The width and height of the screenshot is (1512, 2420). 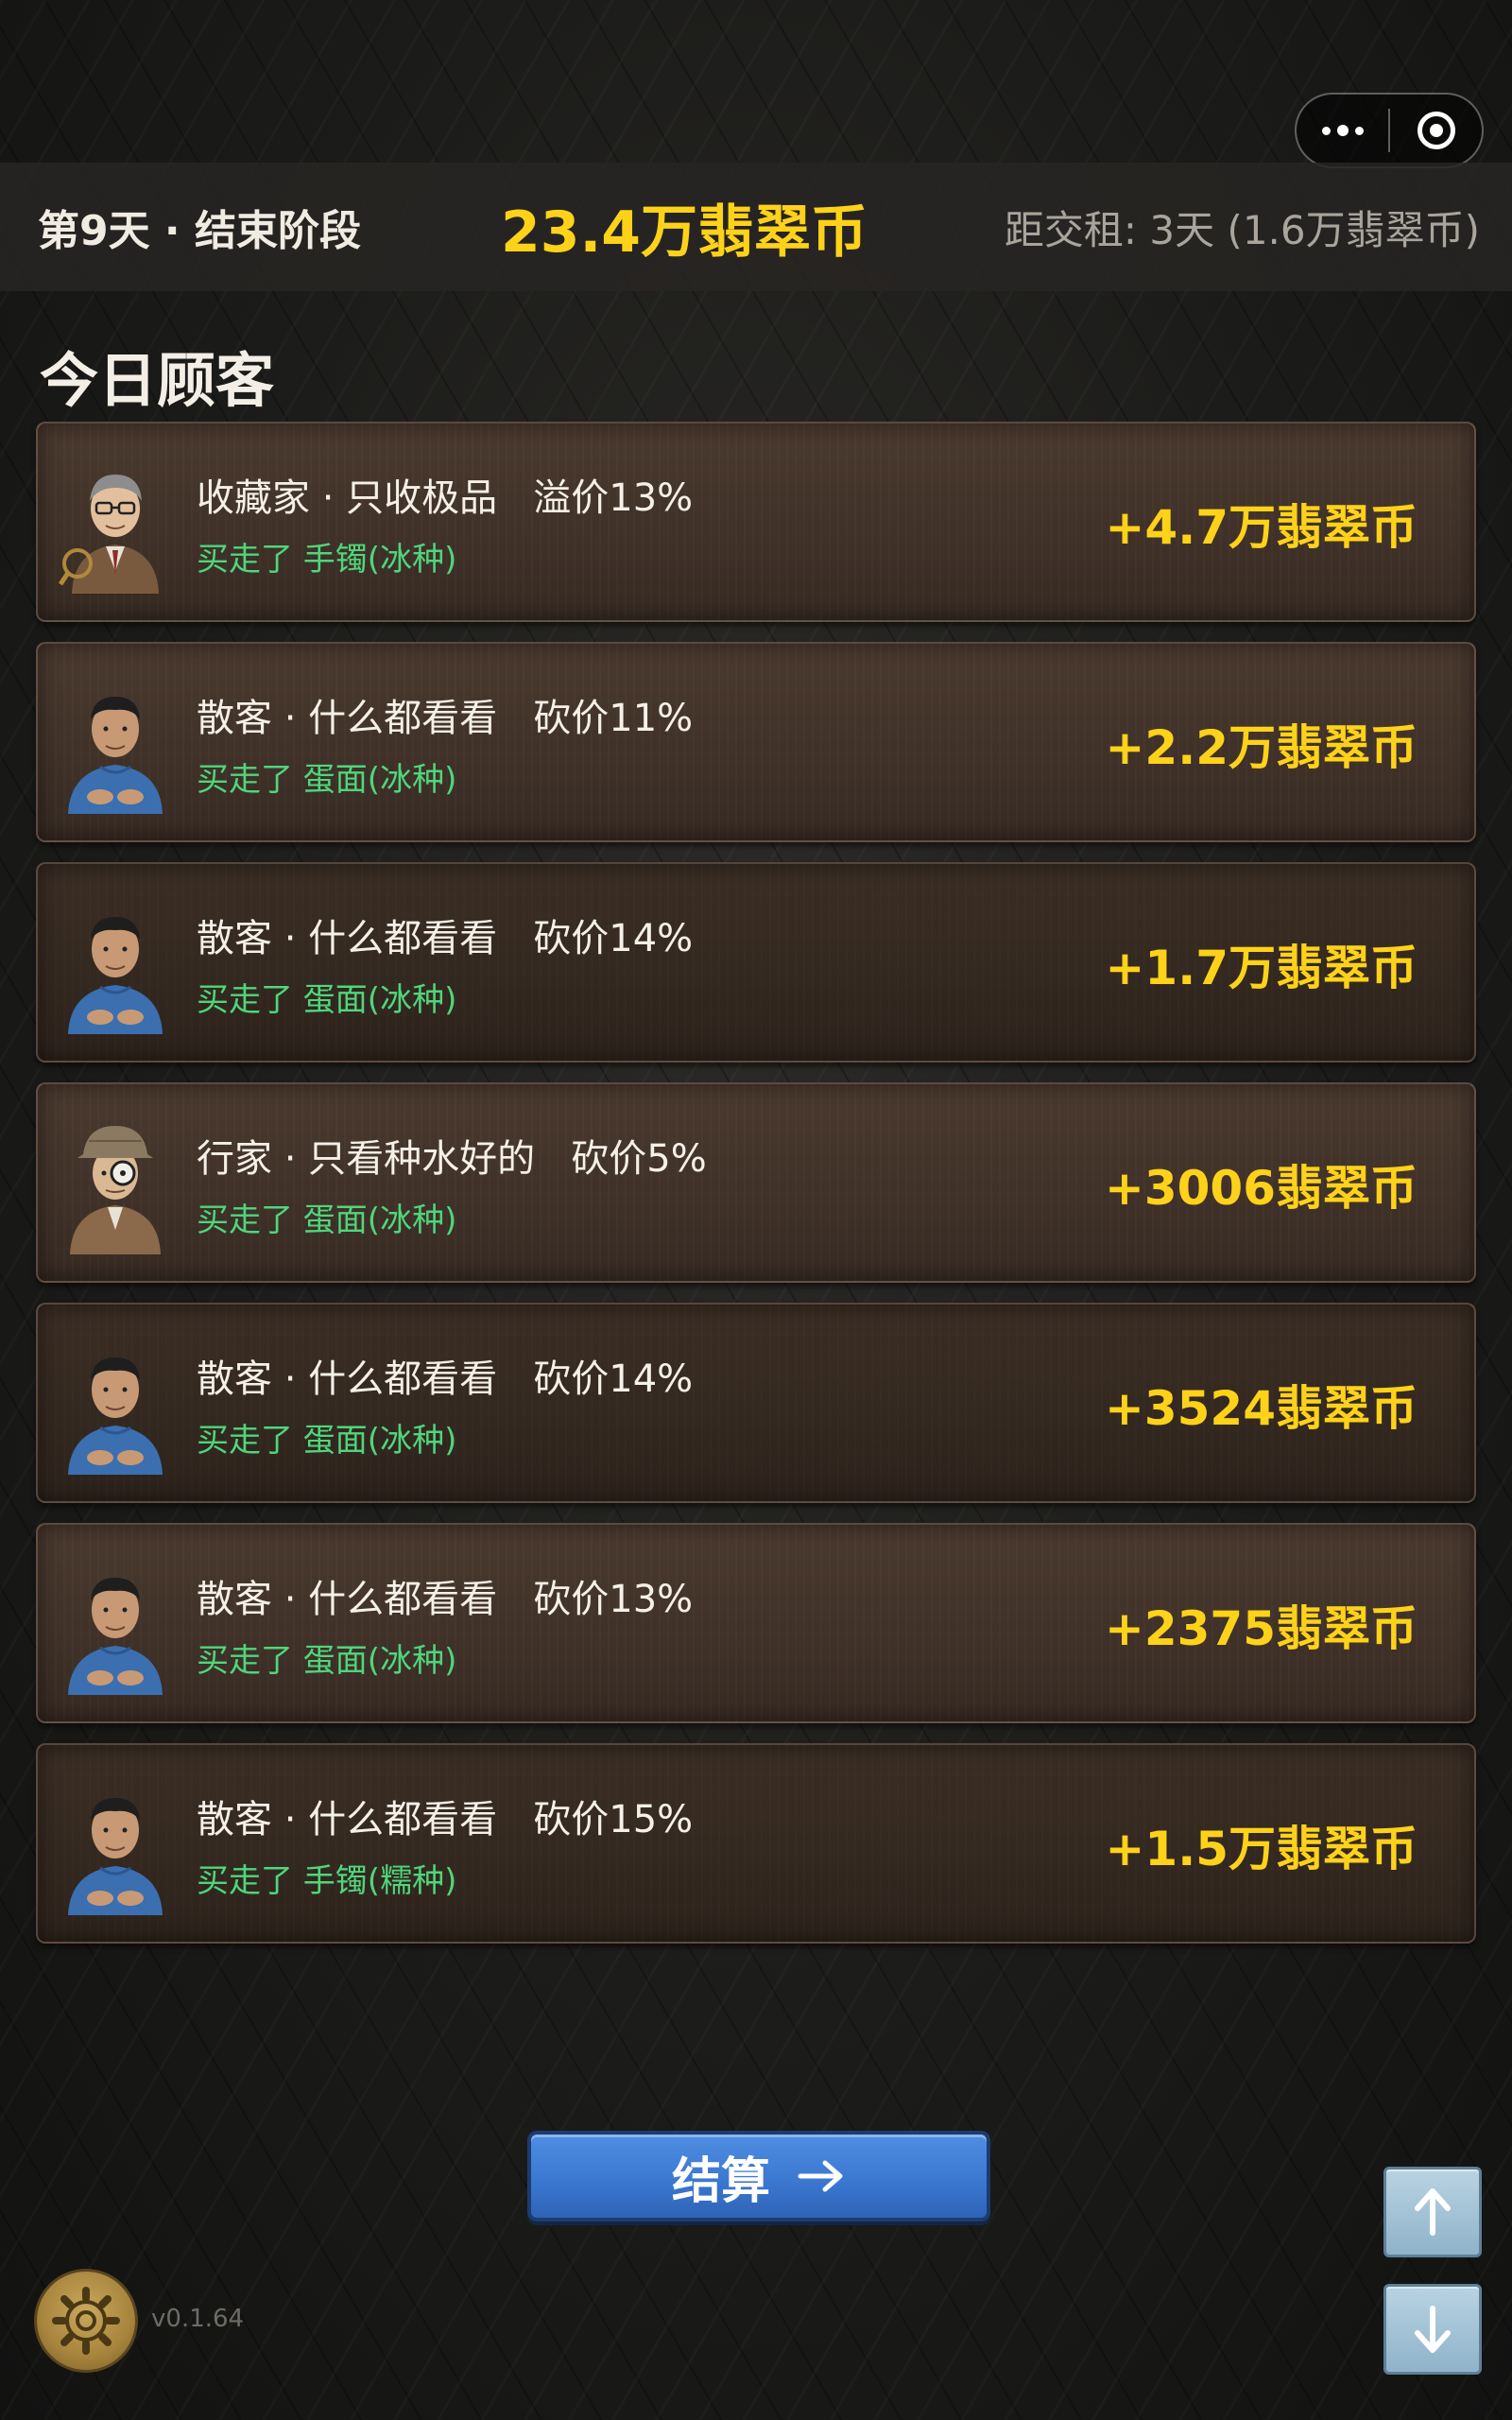 What do you see at coordinates (1261, 1409) in the screenshot?
I see `customer-amount: +3524翡翠币` at bounding box center [1261, 1409].